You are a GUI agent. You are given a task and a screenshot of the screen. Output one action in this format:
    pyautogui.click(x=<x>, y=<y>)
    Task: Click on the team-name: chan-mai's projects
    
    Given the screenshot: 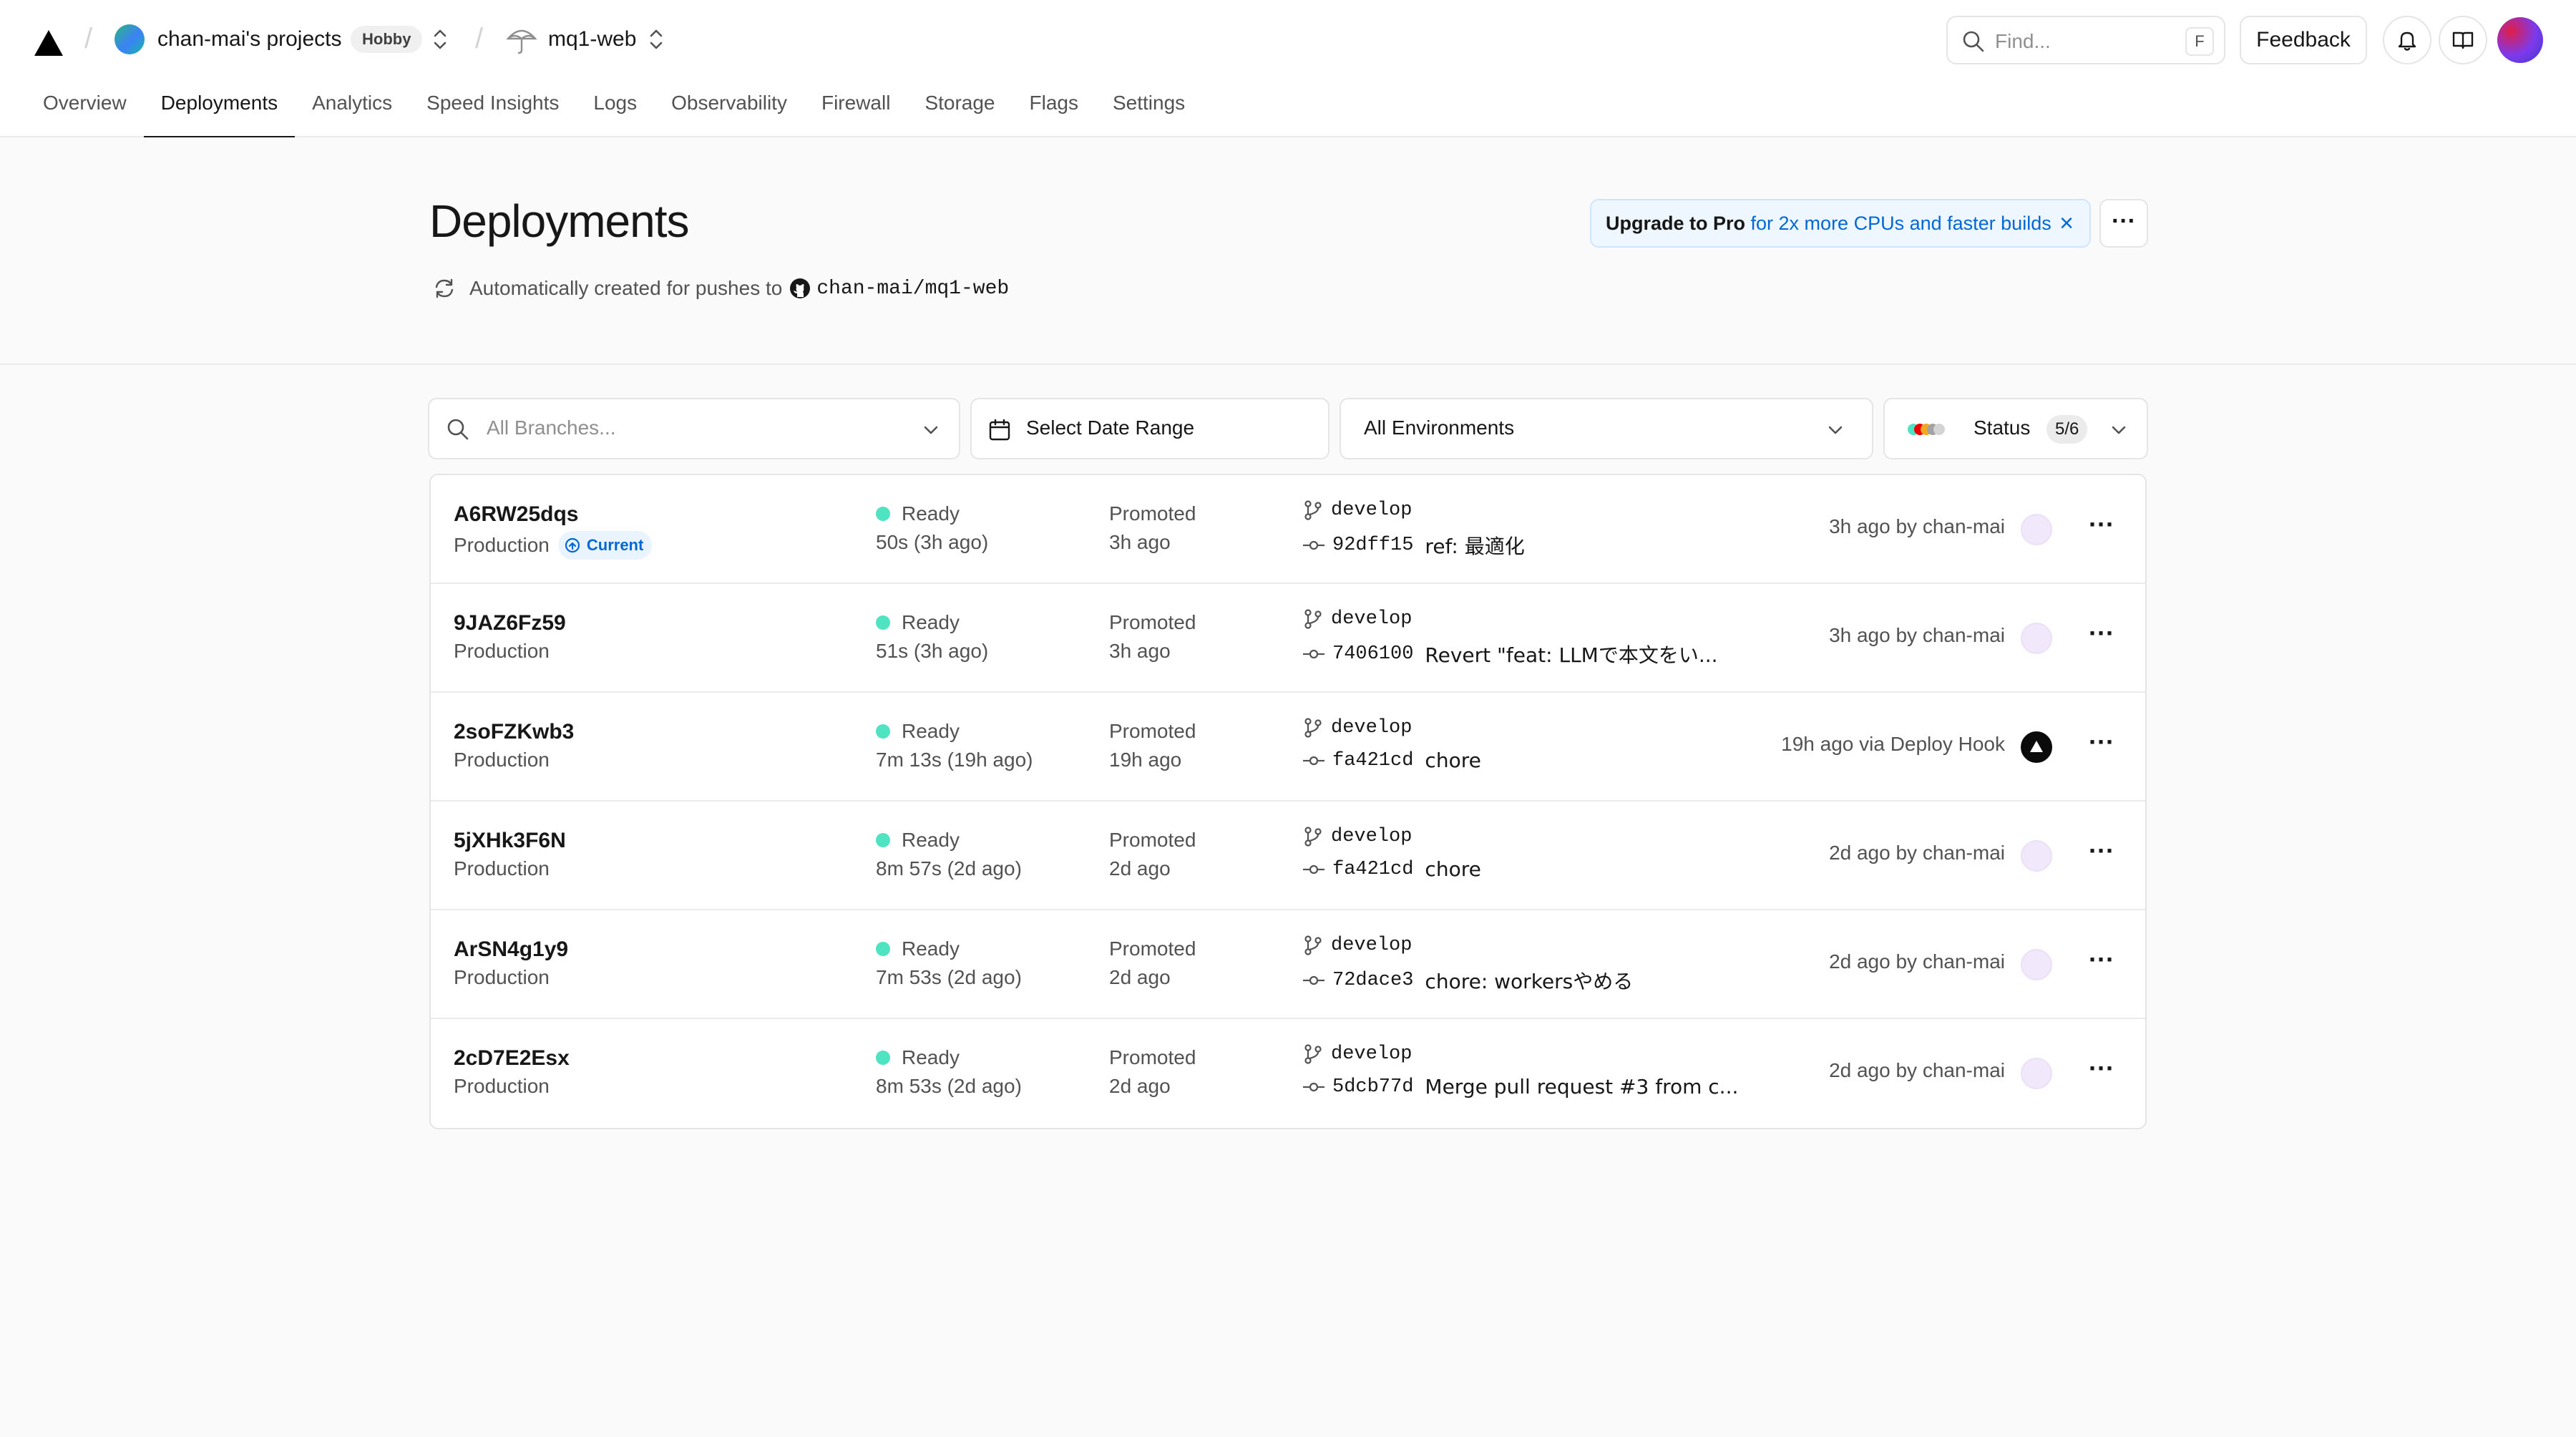 What is the action you would take?
    pyautogui.click(x=249, y=39)
    